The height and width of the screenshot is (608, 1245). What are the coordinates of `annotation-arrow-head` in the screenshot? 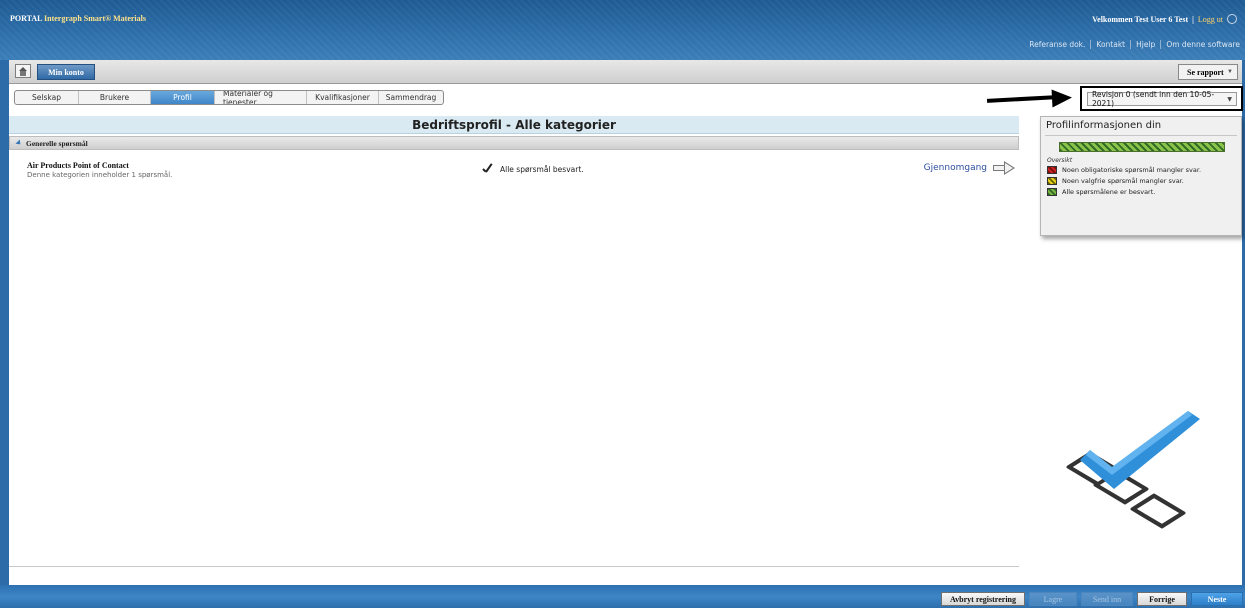 It's located at (1062, 98).